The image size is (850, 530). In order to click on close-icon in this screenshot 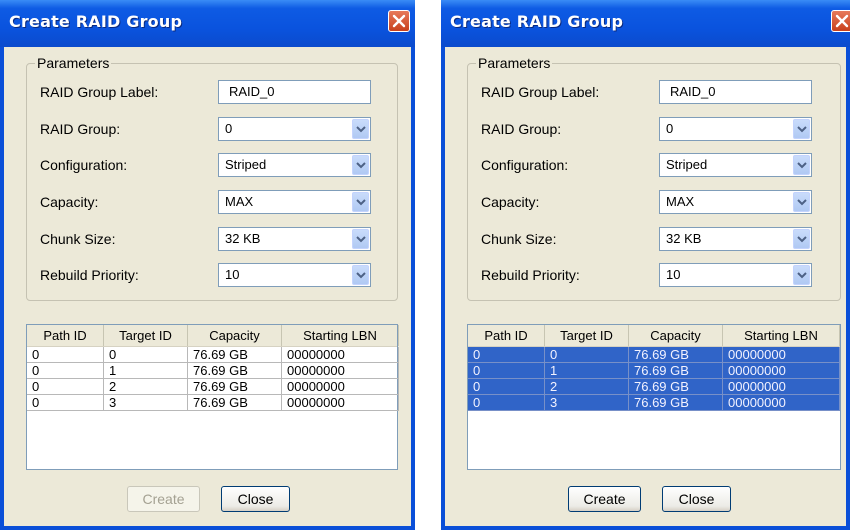, I will do `click(399, 21)`.